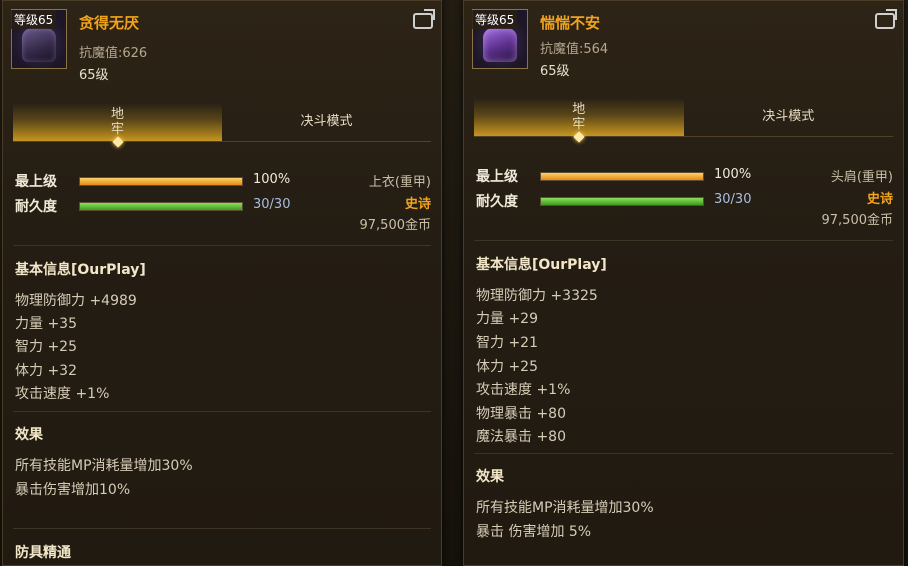 This screenshot has width=908, height=566. I want to click on anti-magic-value: 抗魔值:564, so click(574, 49).